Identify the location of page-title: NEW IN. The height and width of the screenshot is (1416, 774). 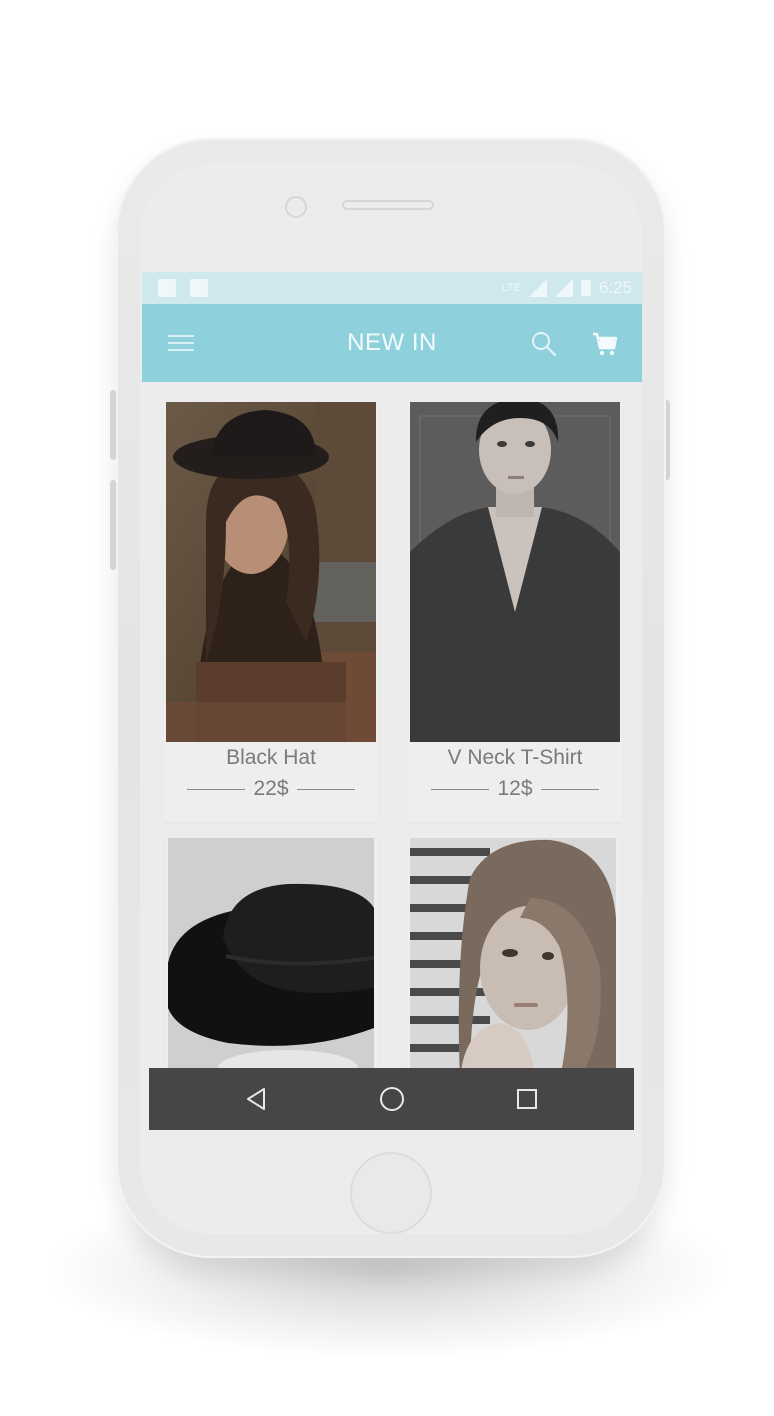
(392, 342).